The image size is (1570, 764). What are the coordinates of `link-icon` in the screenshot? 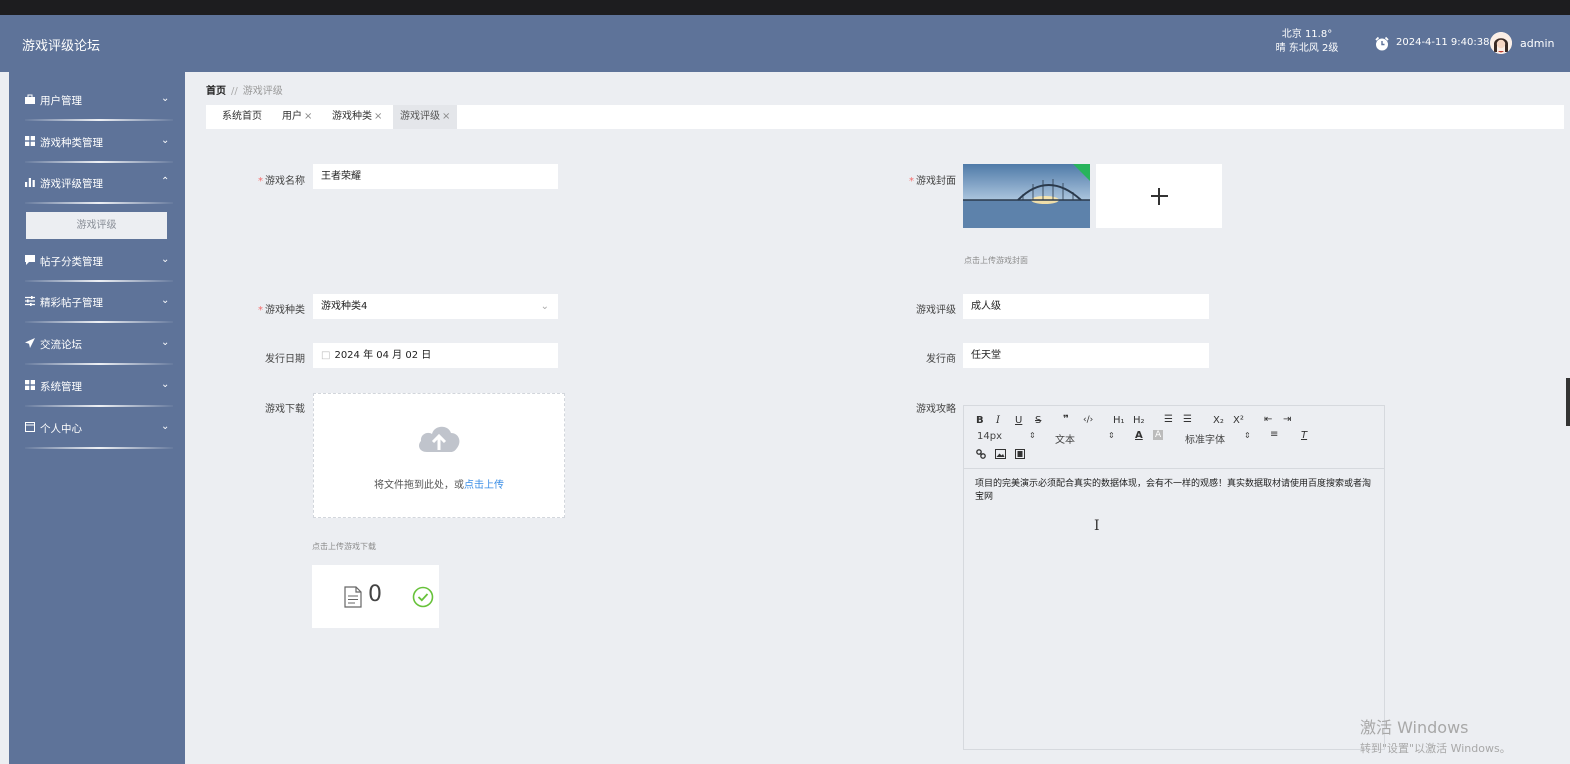 It's located at (981, 454).